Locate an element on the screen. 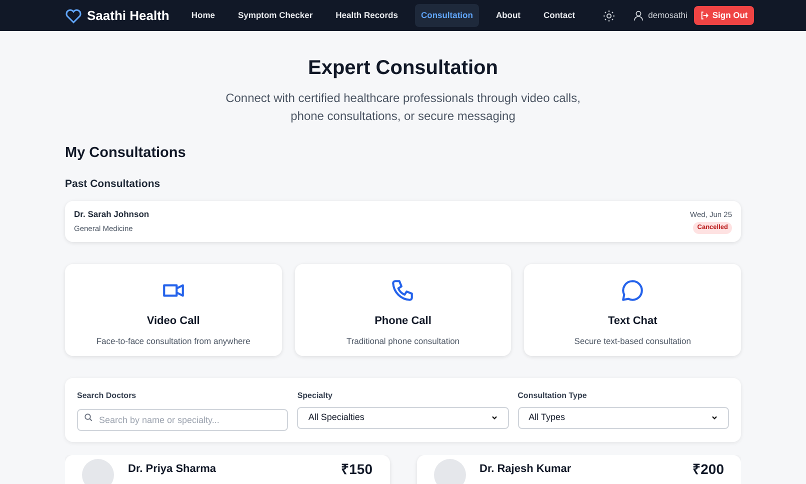 Image resolution: width=806 pixels, height=484 pixels. field-label: Specialty is located at coordinates (315, 396).